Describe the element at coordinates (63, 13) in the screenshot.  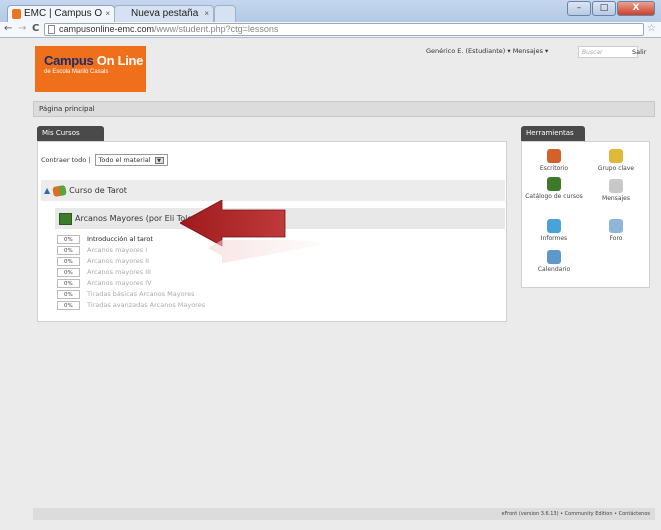
I see `tab-label: EMC | Campus O` at that location.